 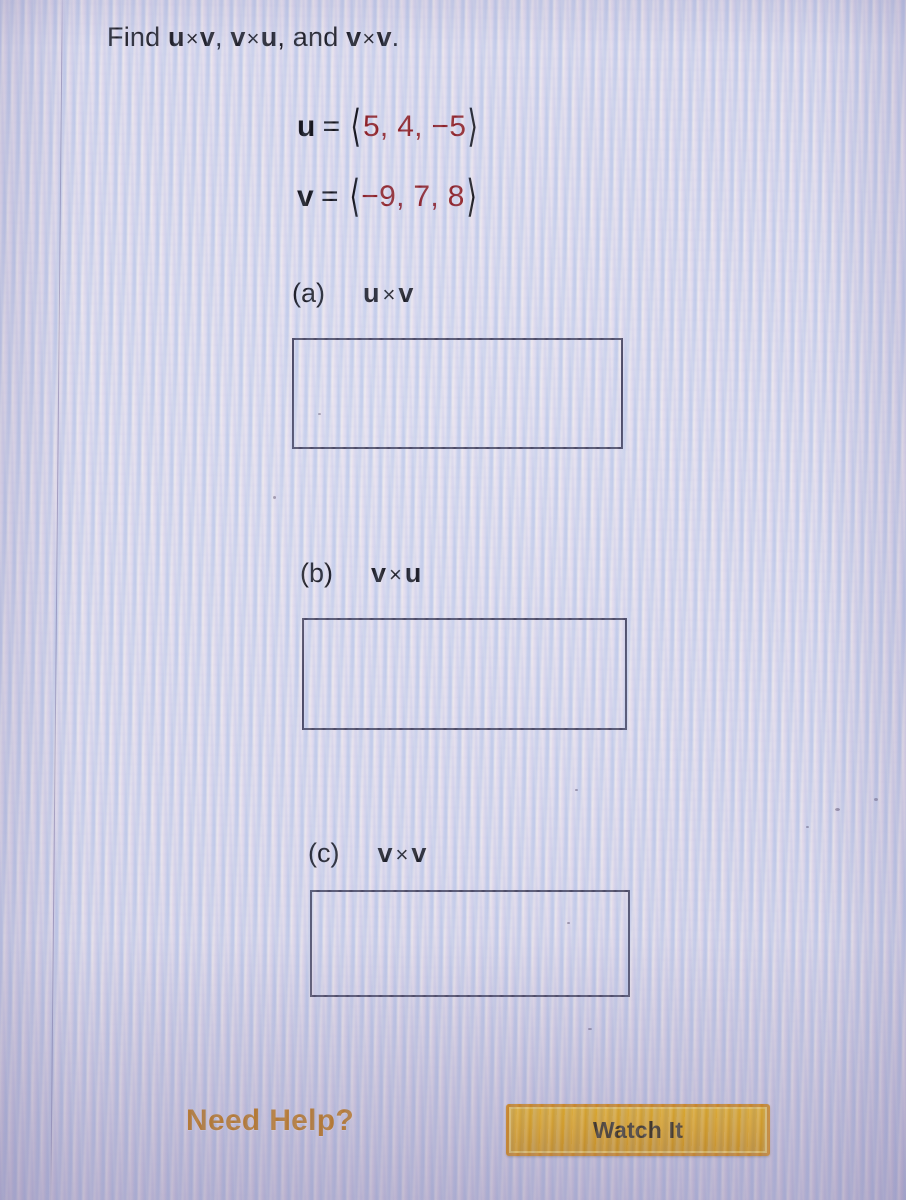 I want to click on part-b-expression: v×u, so click(x=396, y=573).